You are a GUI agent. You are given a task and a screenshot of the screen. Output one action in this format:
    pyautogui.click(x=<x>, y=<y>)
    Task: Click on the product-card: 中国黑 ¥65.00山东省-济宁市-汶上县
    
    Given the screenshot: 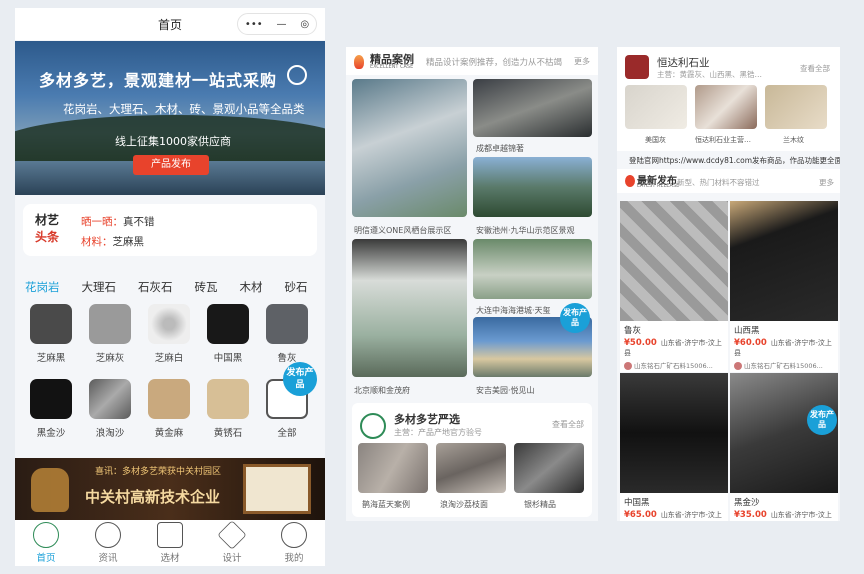 What is the action you would take?
    pyautogui.click(x=674, y=447)
    